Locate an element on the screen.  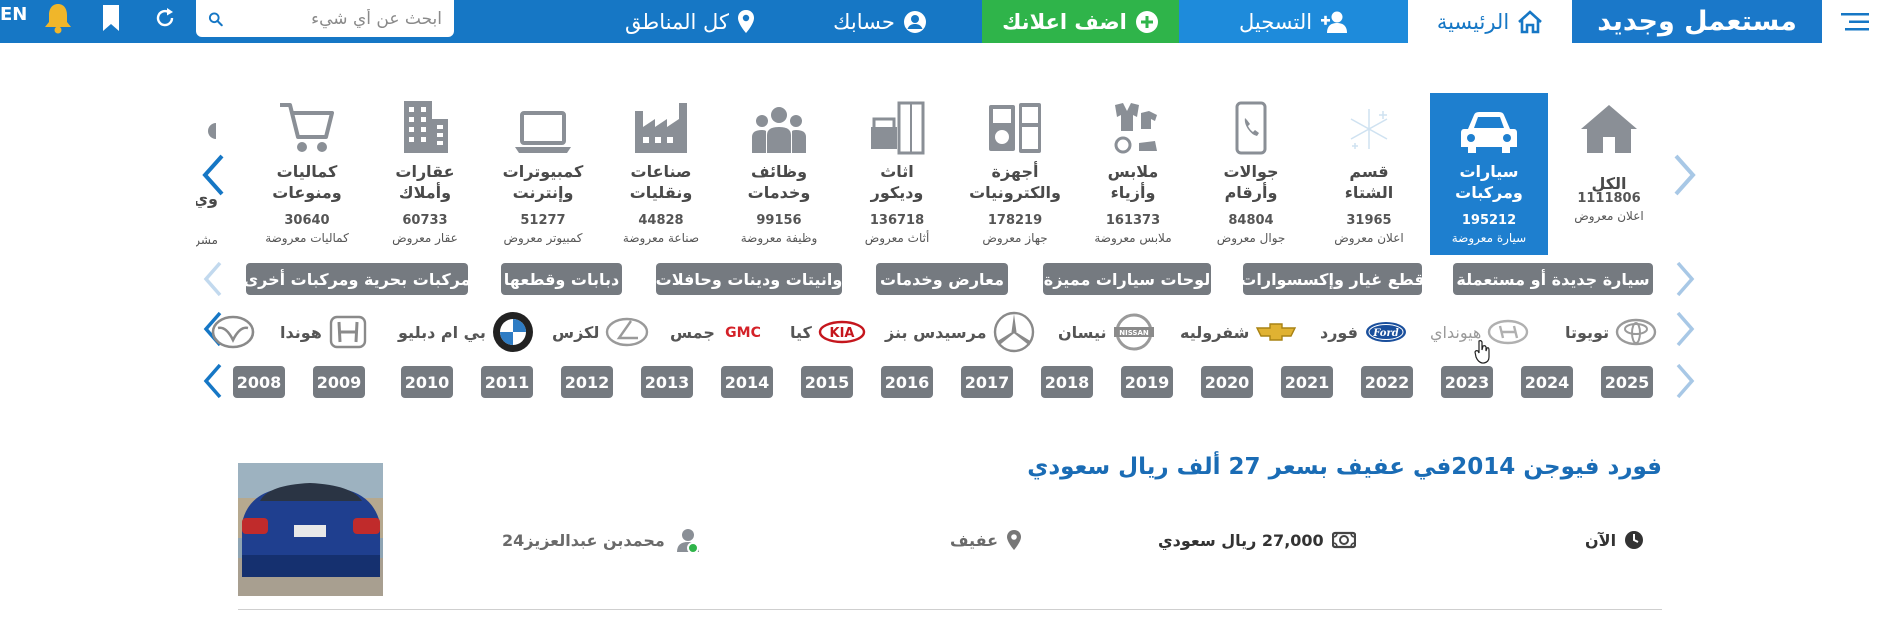
subcategory-chip: سيارة جديدة أو مستعملة is located at coordinates (1553, 279).